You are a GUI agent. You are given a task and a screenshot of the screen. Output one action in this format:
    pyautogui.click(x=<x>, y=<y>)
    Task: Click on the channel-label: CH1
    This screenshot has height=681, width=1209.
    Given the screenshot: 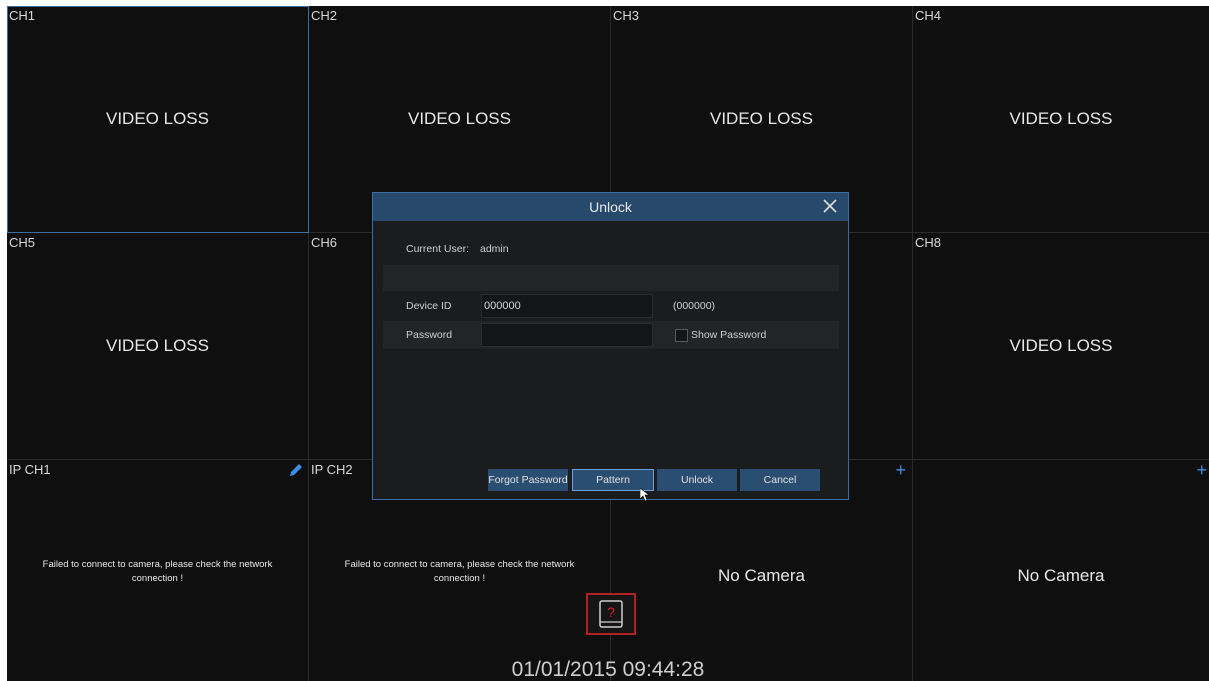 What is the action you would take?
    pyautogui.click(x=22, y=15)
    